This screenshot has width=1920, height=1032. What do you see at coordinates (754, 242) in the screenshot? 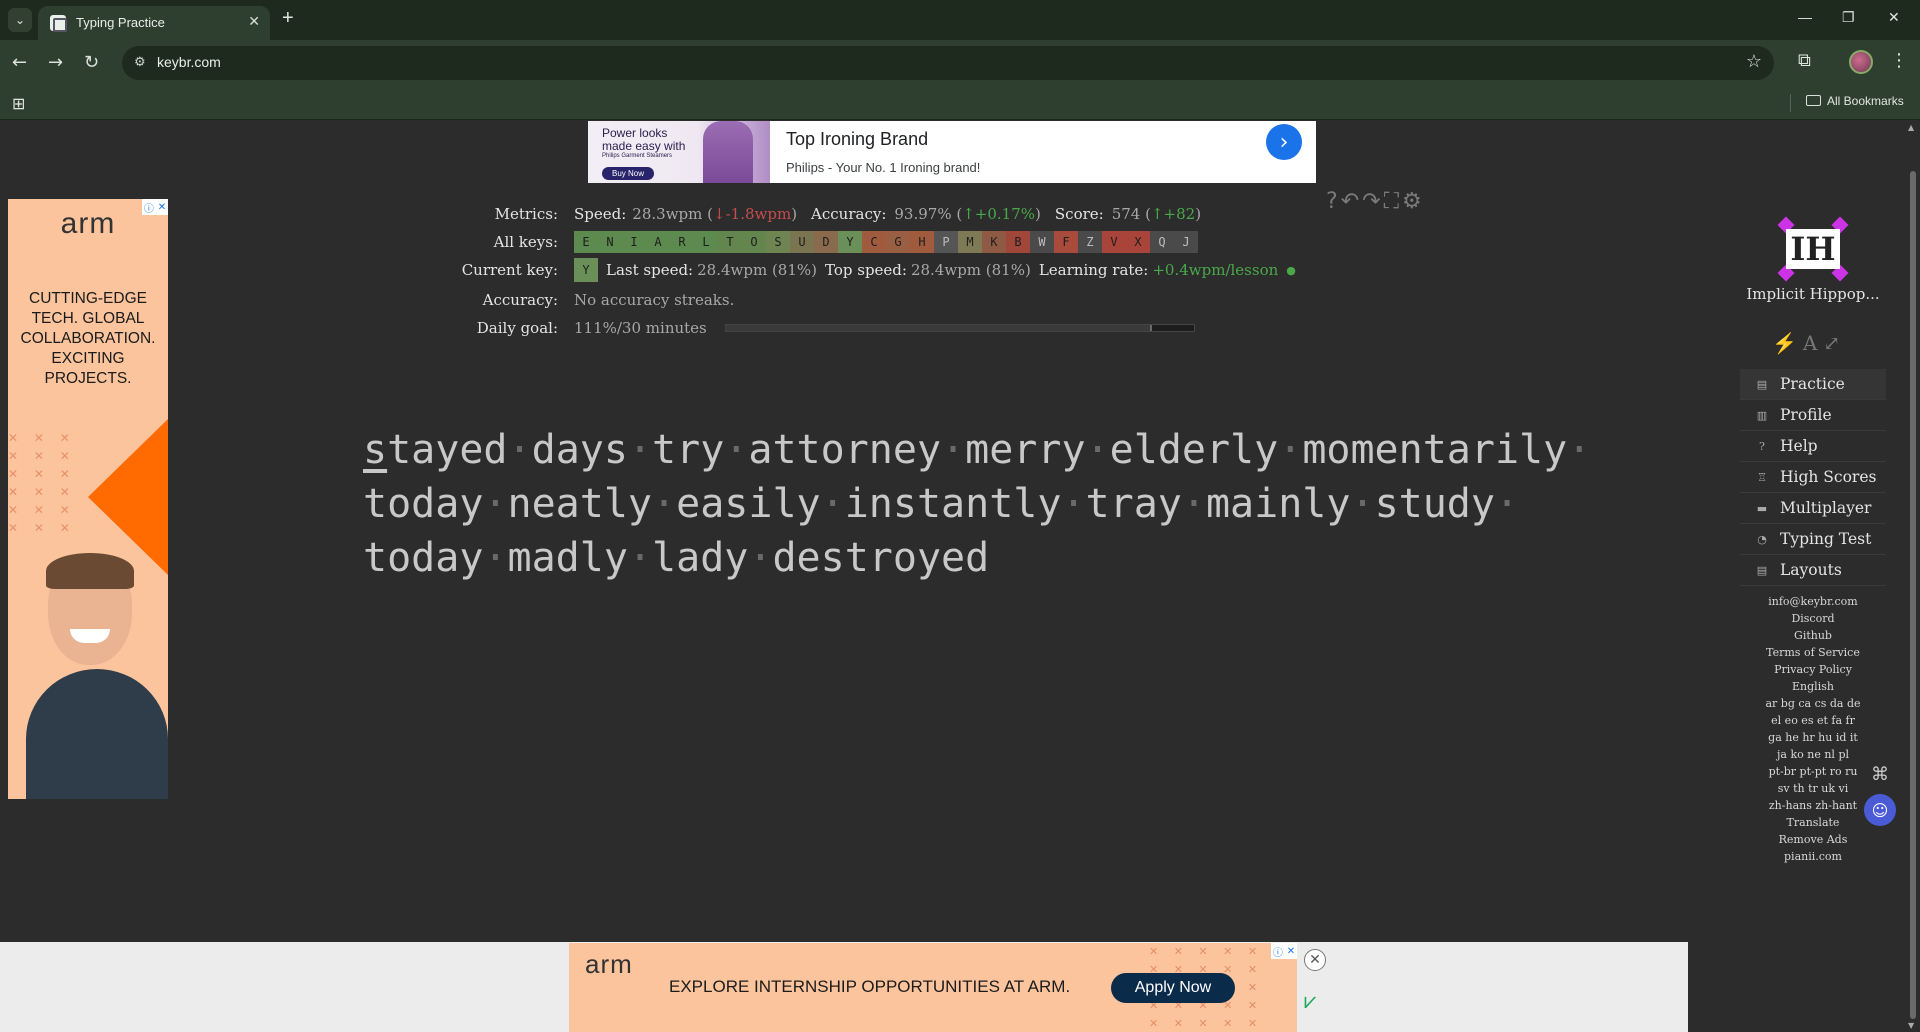
I see `key-badge: O` at bounding box center [754, 242].